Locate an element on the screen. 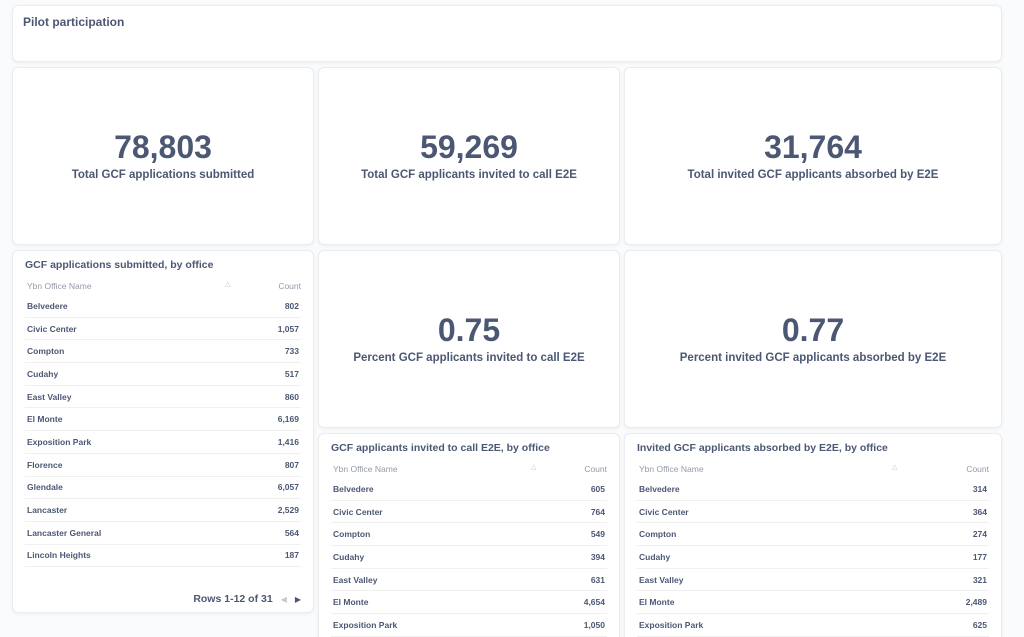  table-row: Civic Center 764 is located at coordinates (469, 512).